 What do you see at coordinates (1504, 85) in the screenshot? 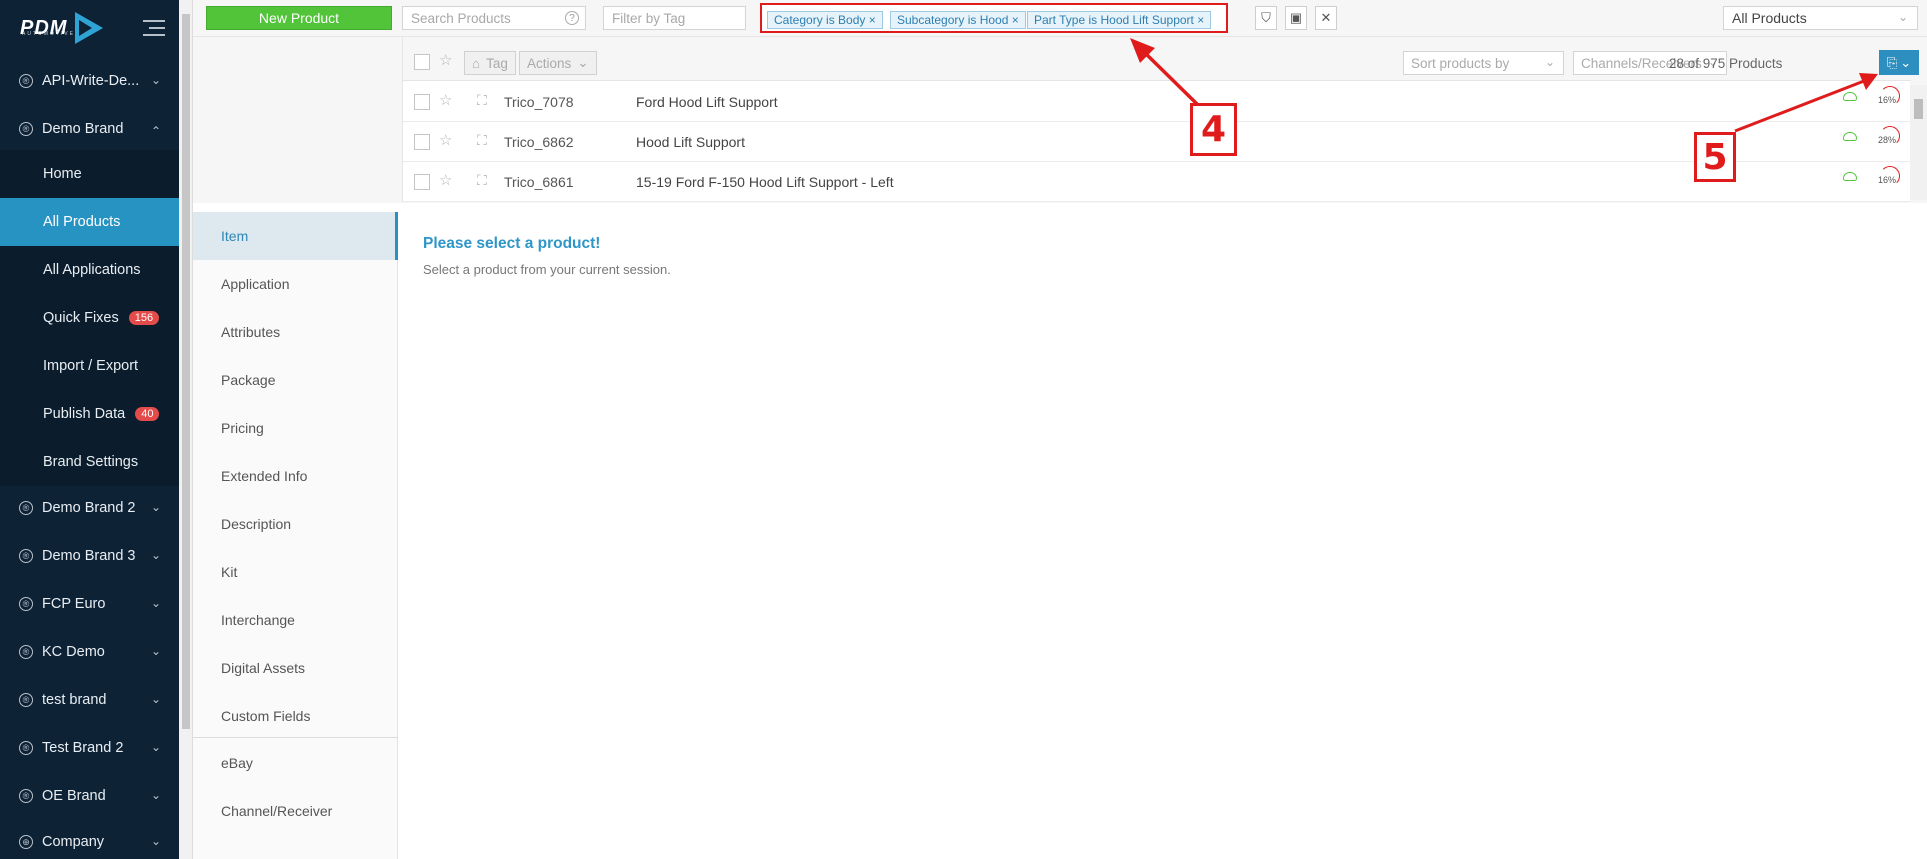
I see `annotation-arrows` at bounding box center [1504, 85].